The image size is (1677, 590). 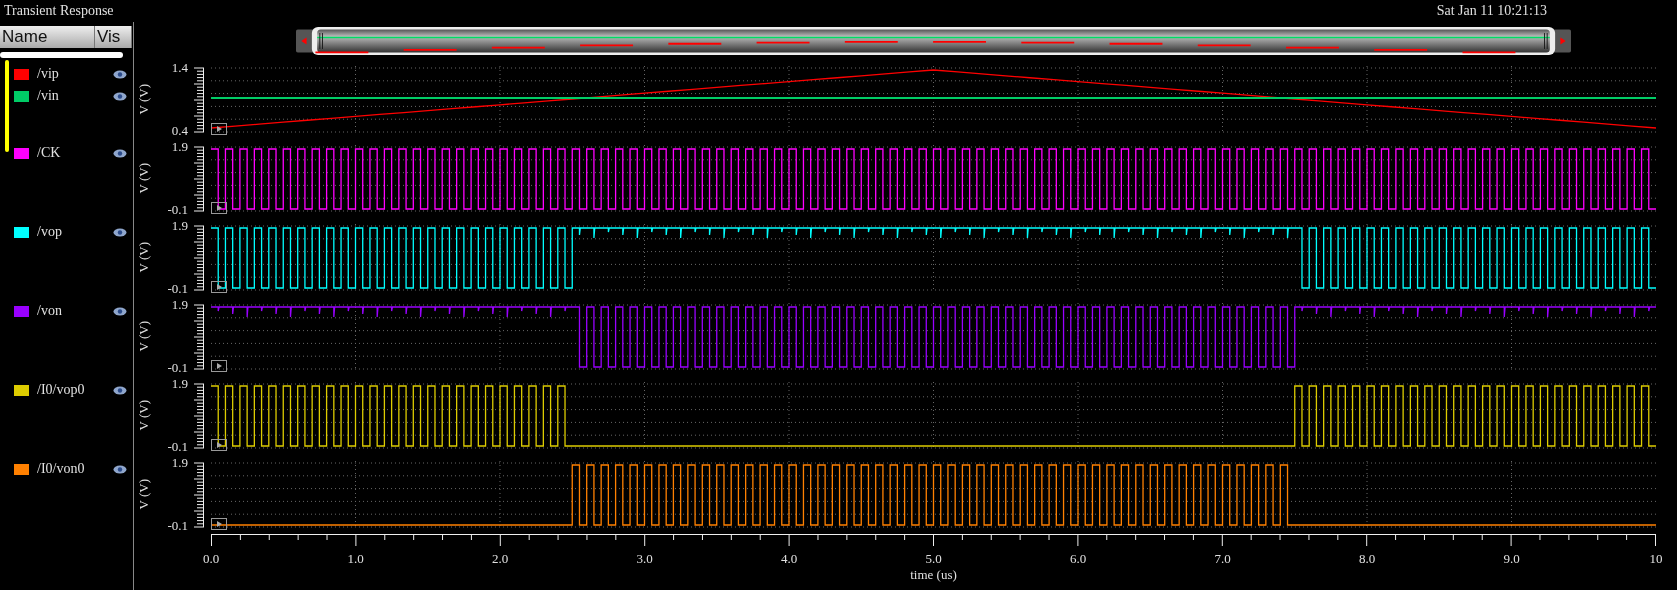 I want to click on tick-label: 3.0, so click(x=644, y=559).